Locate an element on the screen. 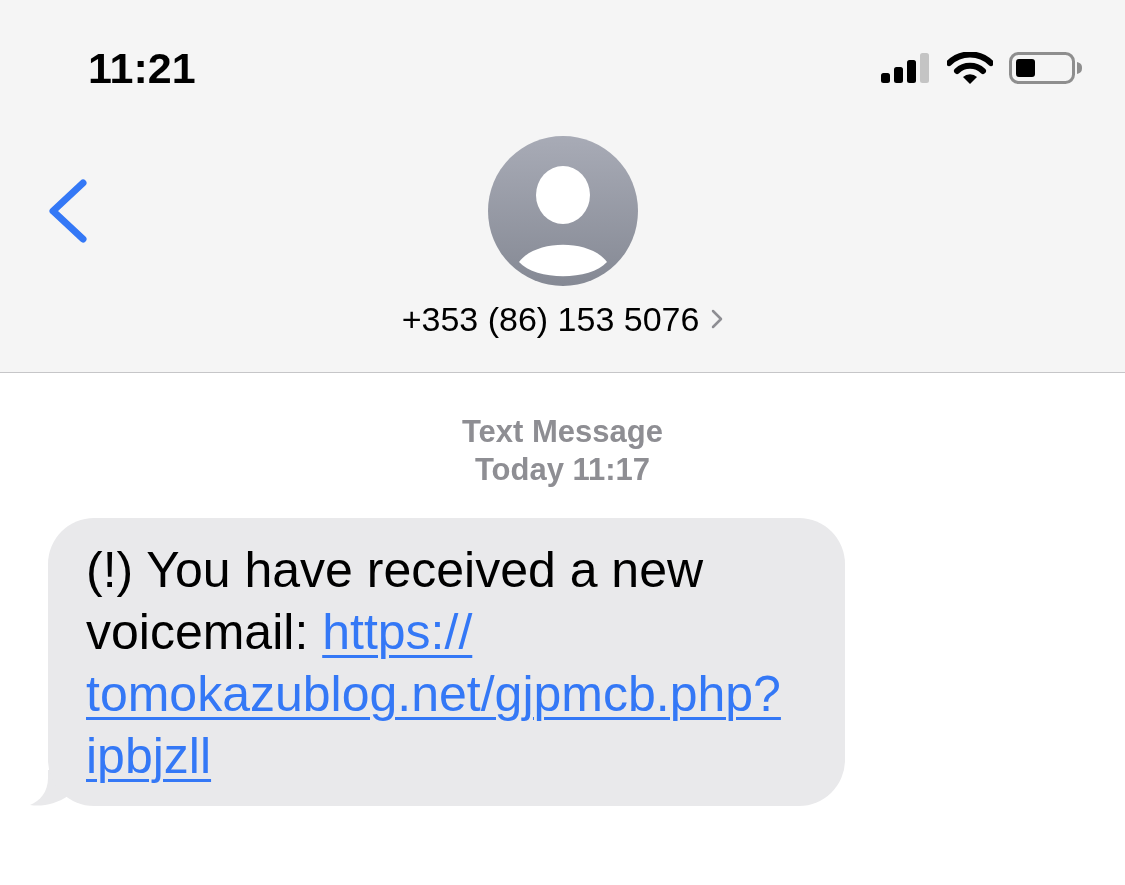 This screenshot has width=1125, height=885. avatar-icon is located at coordinates (562, 211).